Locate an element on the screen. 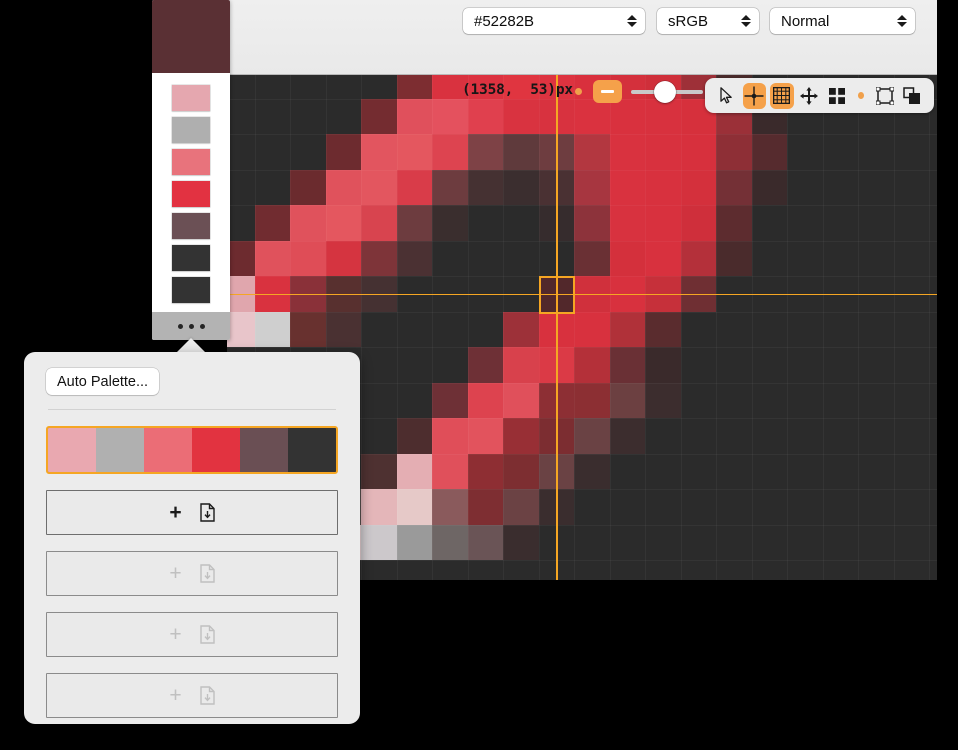  document-download-icon is located at coordinates (207, 573).